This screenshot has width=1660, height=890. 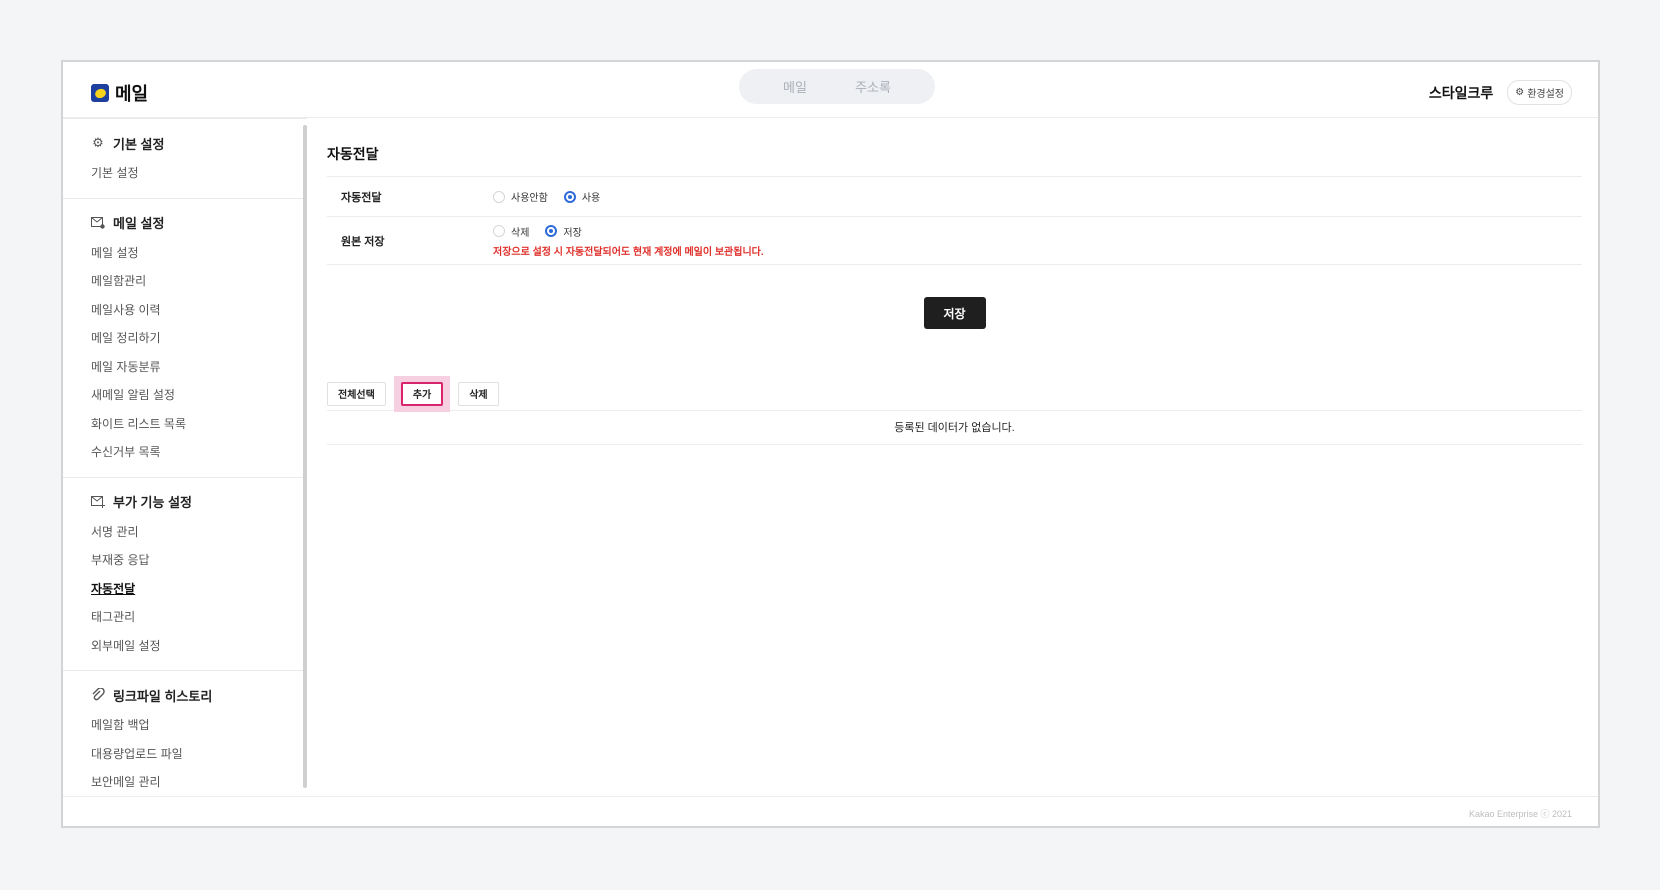 What do you see at coordinates (795, 86) in the screenshot?
I see `tab-mail: 메일` at bounding box center [795, 86].